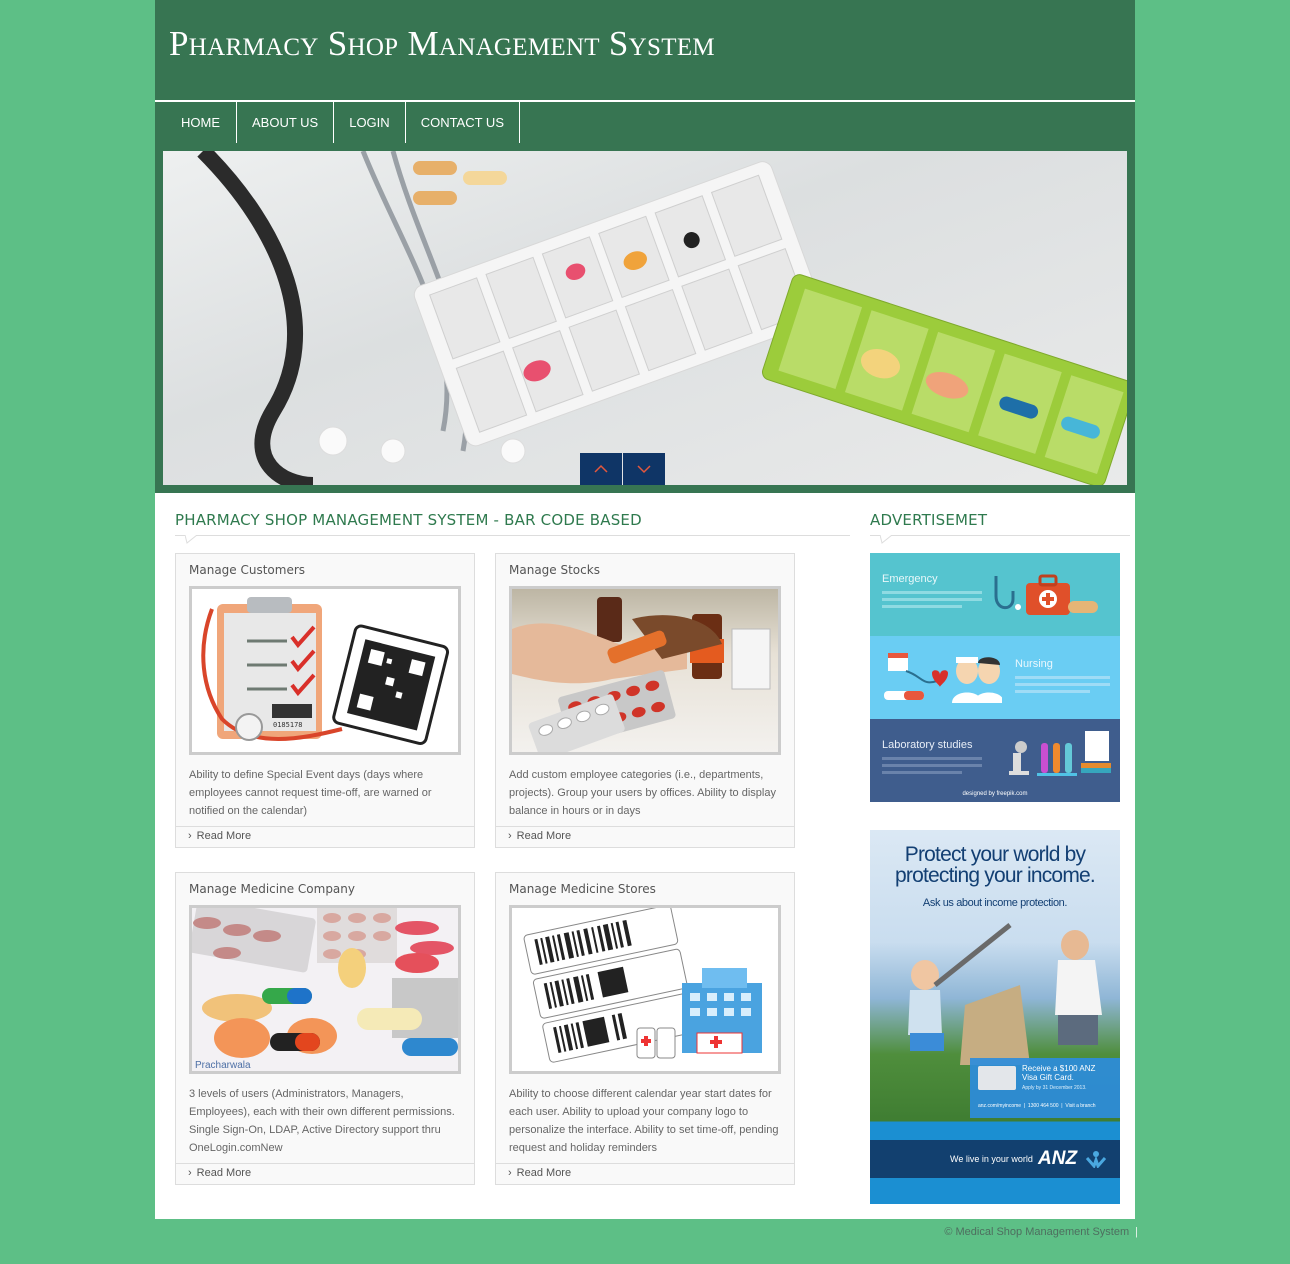 This screenshot has height=1264, width=1290. I want to click on image-watermark: Pracharwala, so click(223, 1065).